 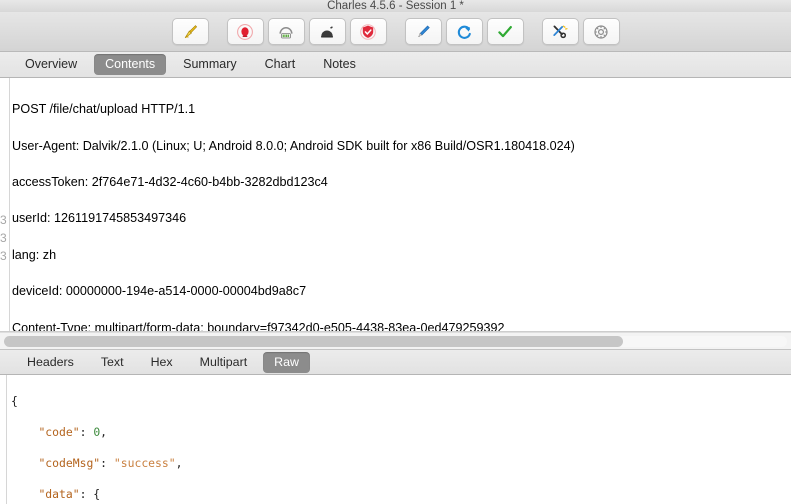 What do you see at coordinates (112, 362) in the screenshot?
I see `tab-text: Text` at bounding box center [112, 362].